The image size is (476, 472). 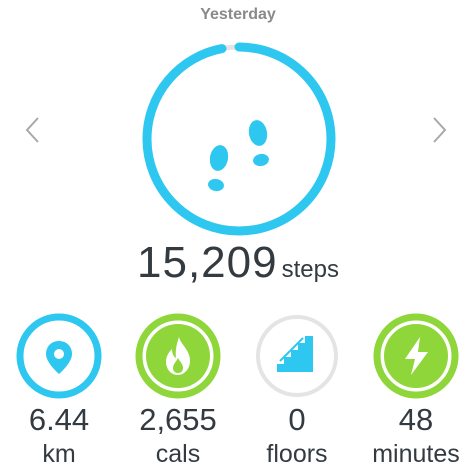 I want to click on next-day-button, so click(x=439, y=130).